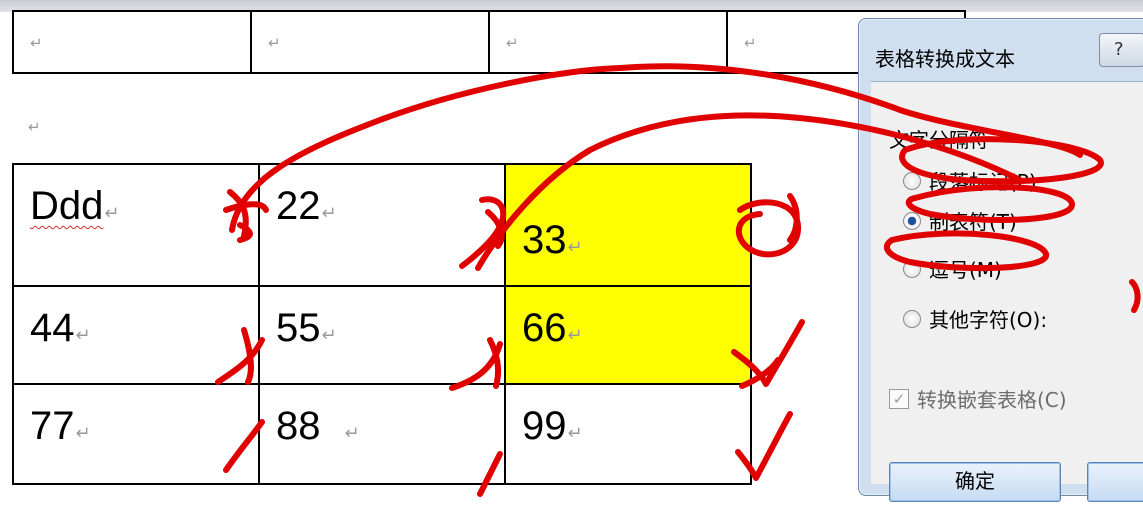 The height and width of the screenshot is (506, 1143). What do you see at coordinates (628, 434) in the screenshot?
I see `table-cell: 99↵` at bounding box center [628, 434].